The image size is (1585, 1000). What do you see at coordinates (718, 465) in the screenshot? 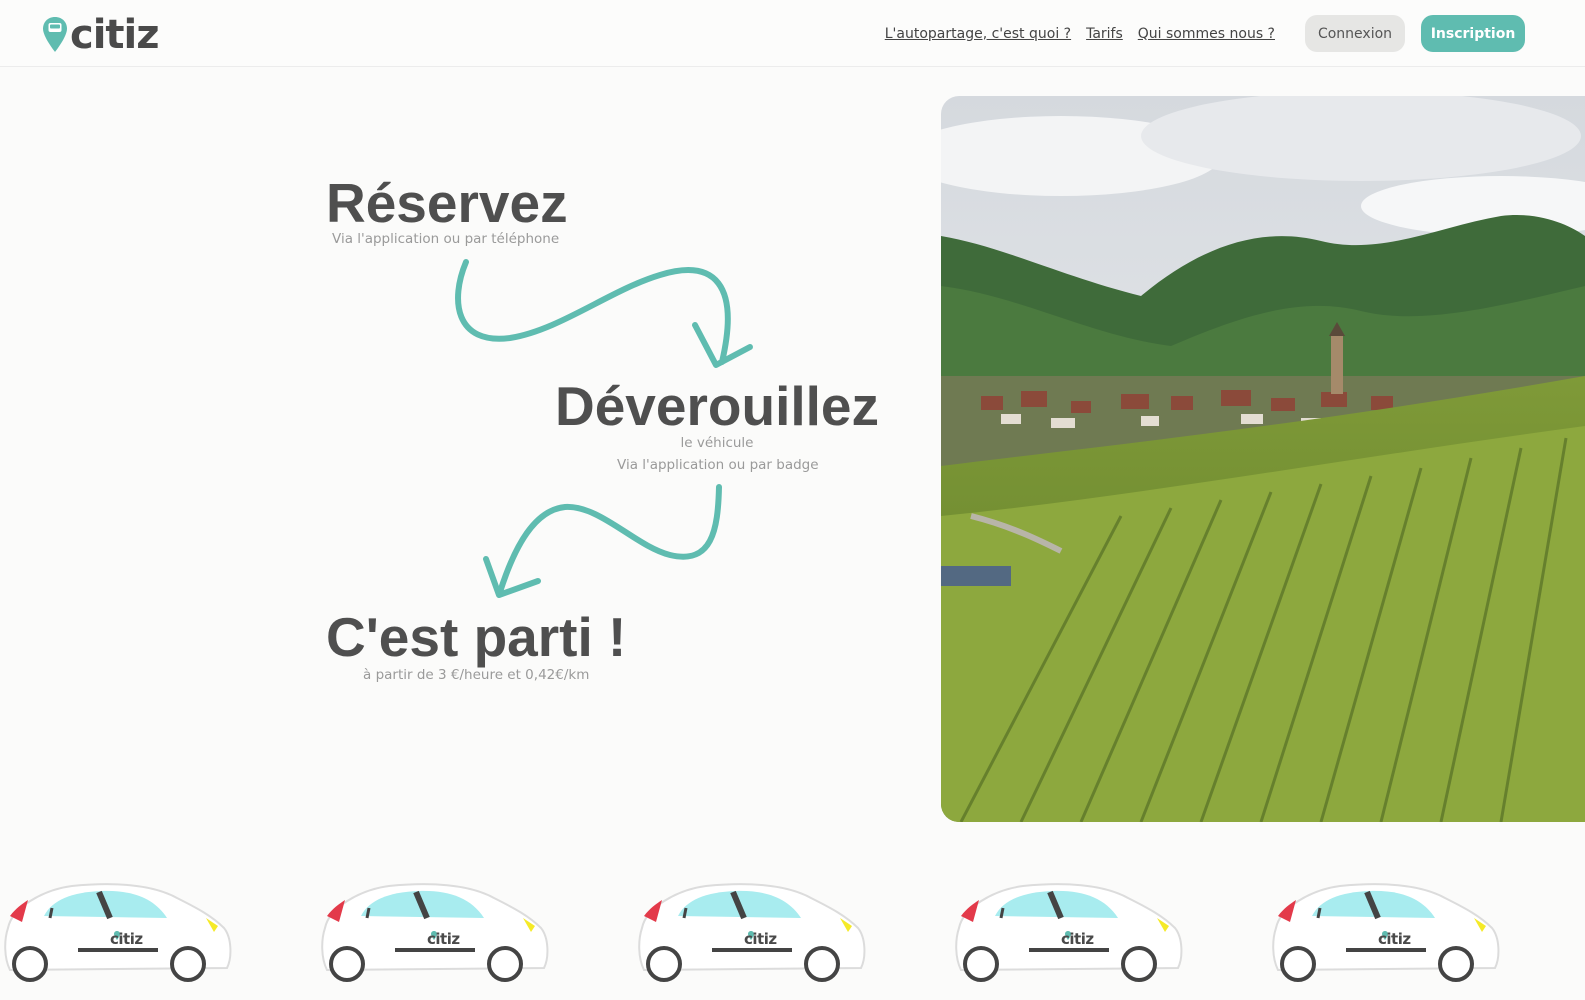
I see `step-unlock-subtitle-2: Via l'application ou par badge` at bounding box center [718, 465].